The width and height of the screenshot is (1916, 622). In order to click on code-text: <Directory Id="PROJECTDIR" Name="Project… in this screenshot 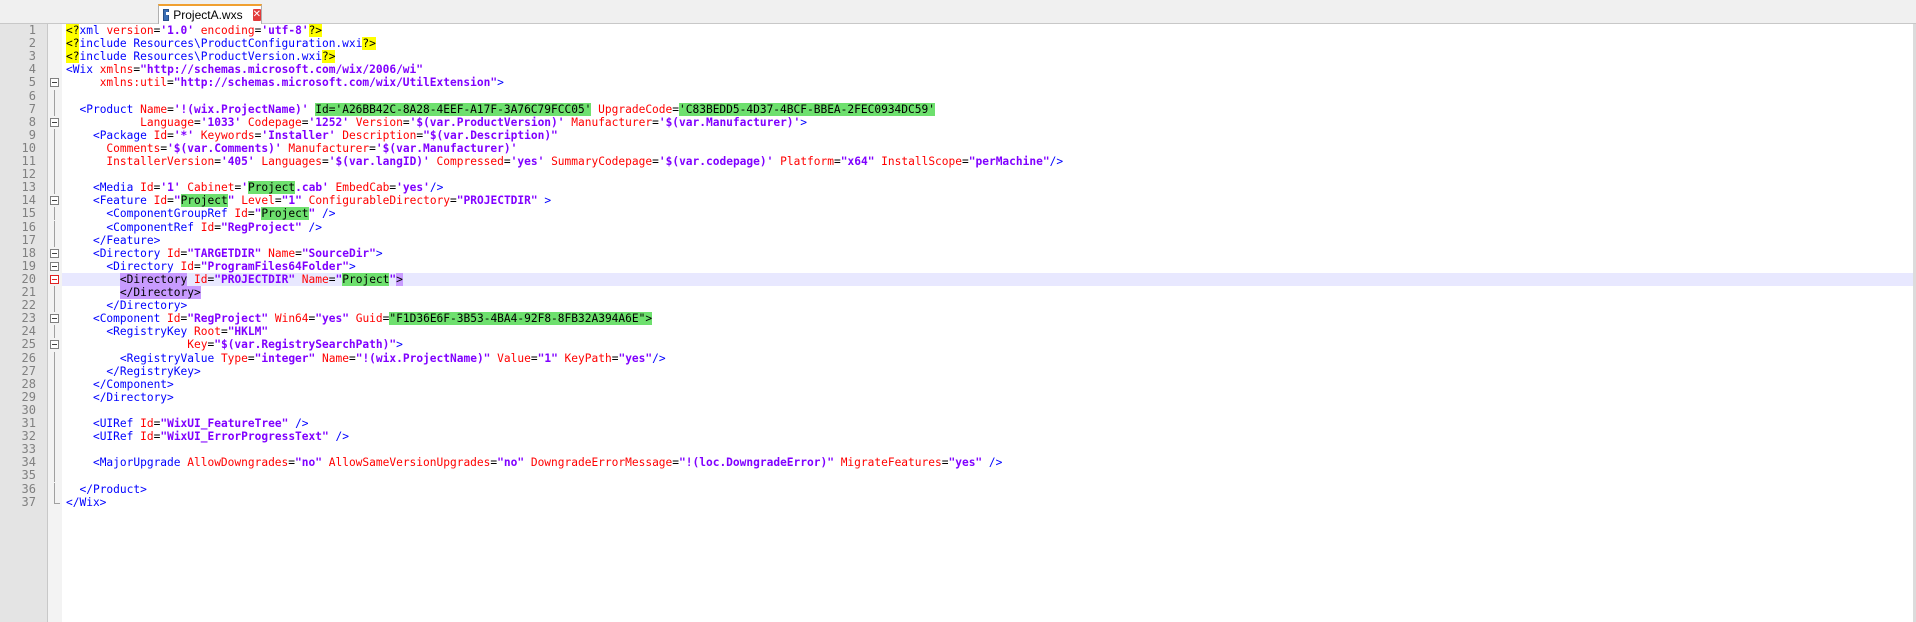, I will do `click(234, 279)`.